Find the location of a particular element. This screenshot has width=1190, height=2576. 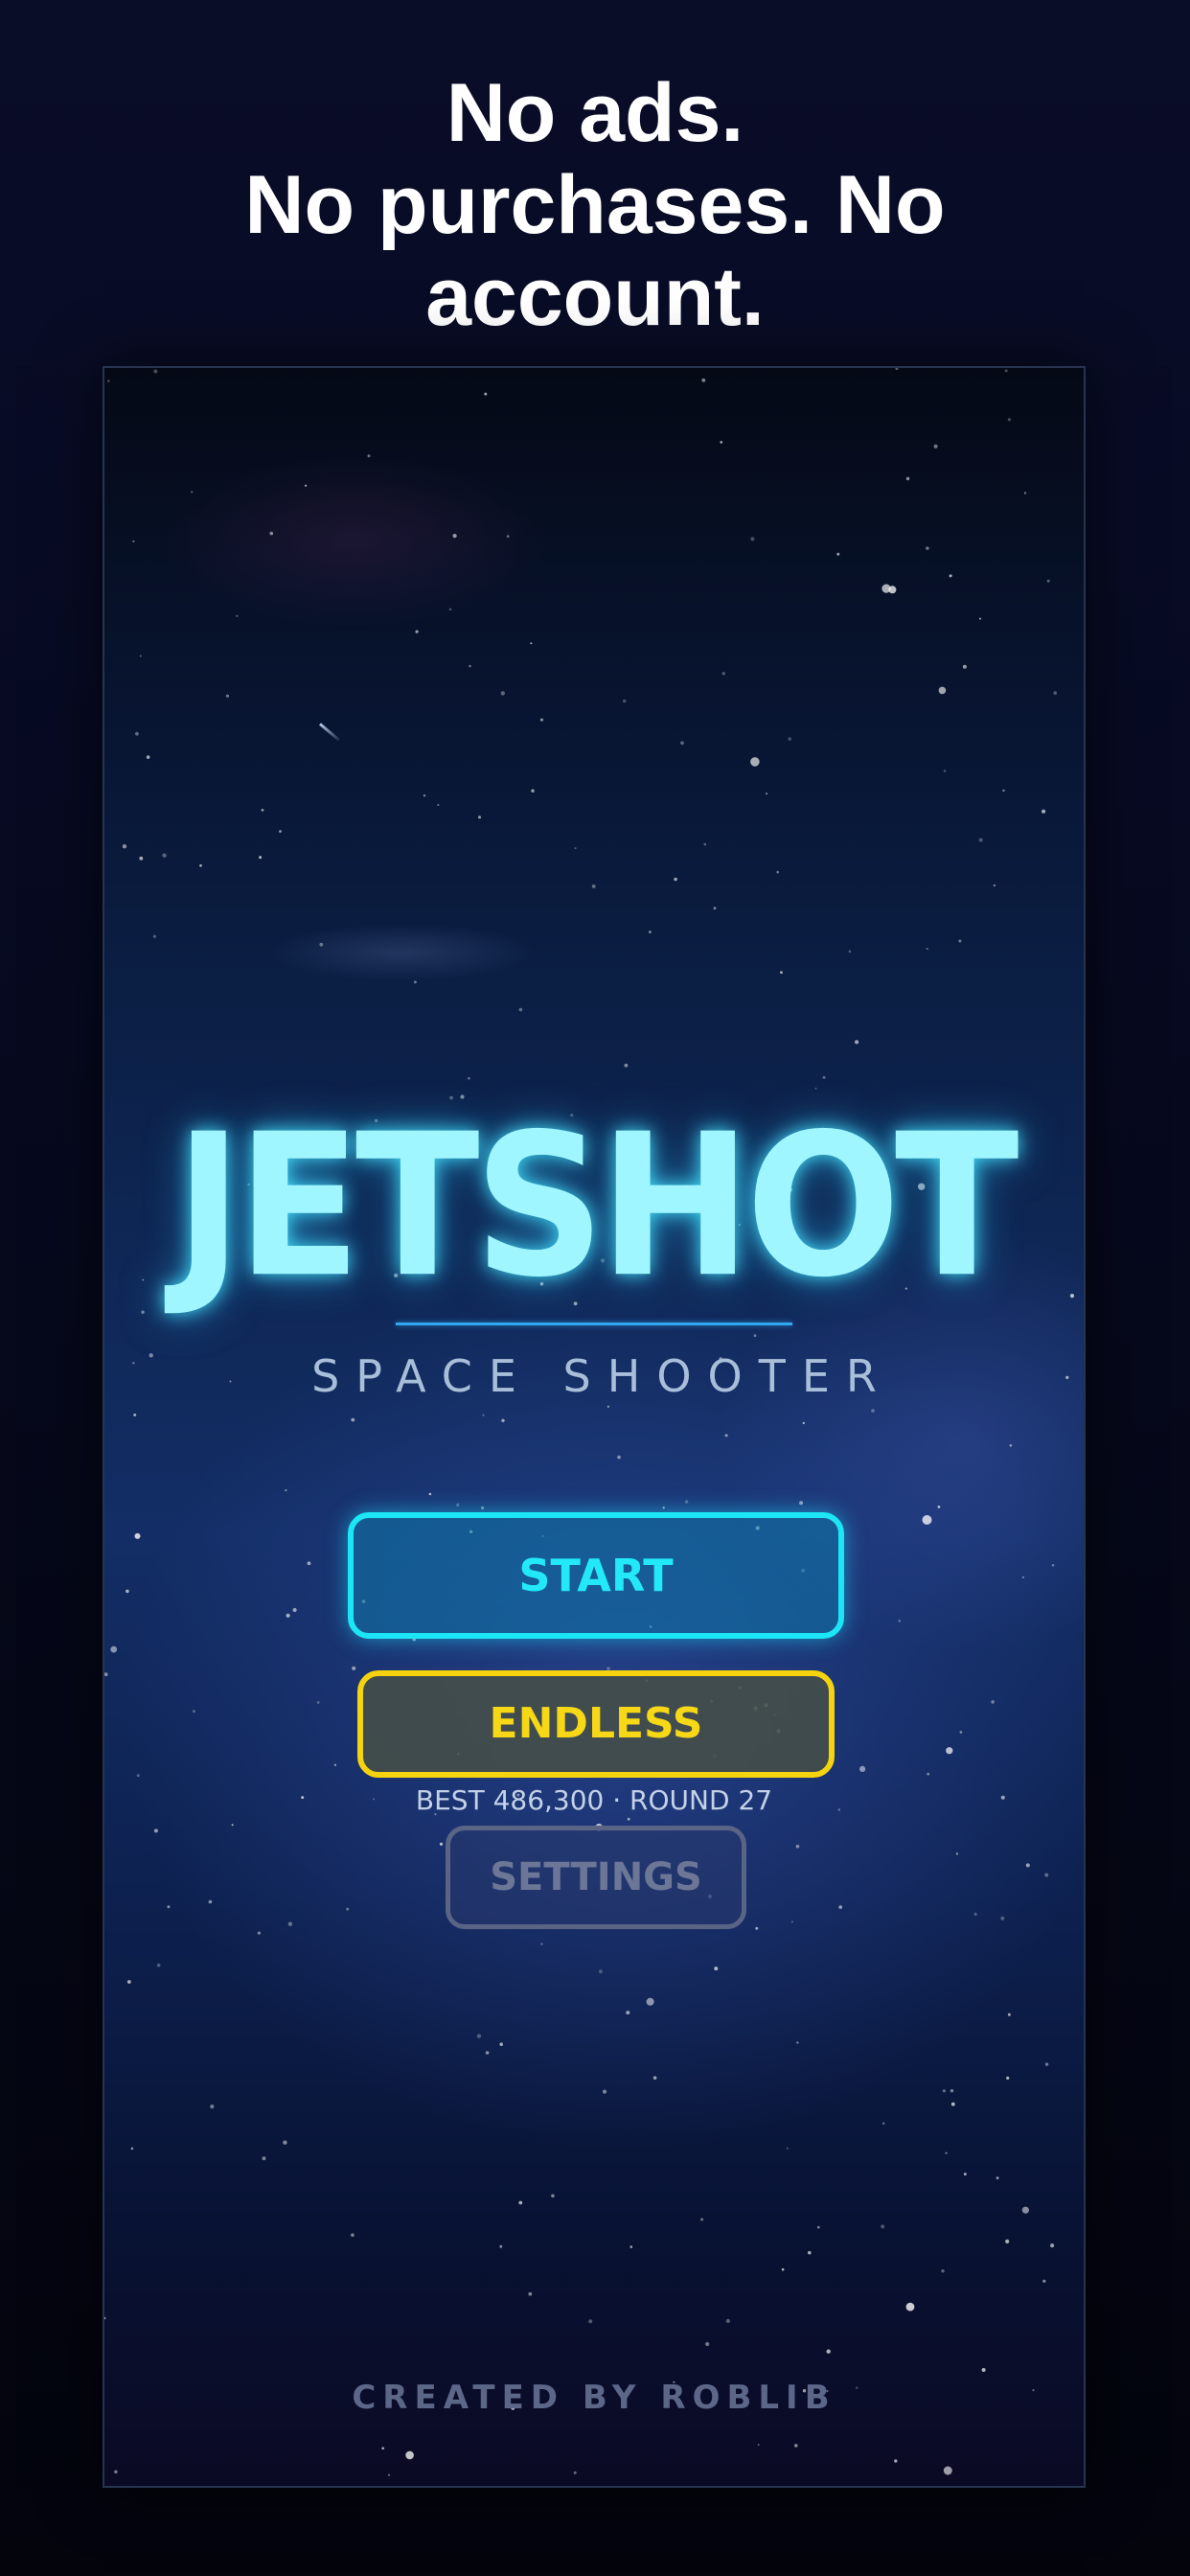

endless-button: ENDLESS is located at coordinates (596, 1724).